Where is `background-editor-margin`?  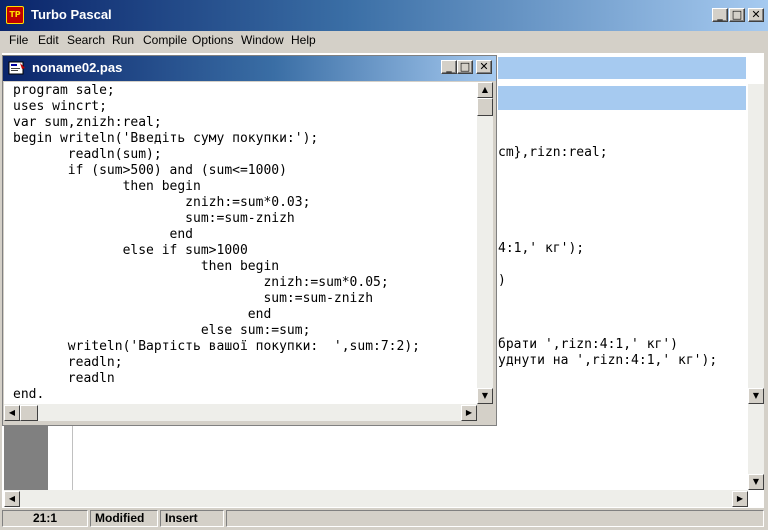
background-editor-margin is located at coordinates (72, 458).